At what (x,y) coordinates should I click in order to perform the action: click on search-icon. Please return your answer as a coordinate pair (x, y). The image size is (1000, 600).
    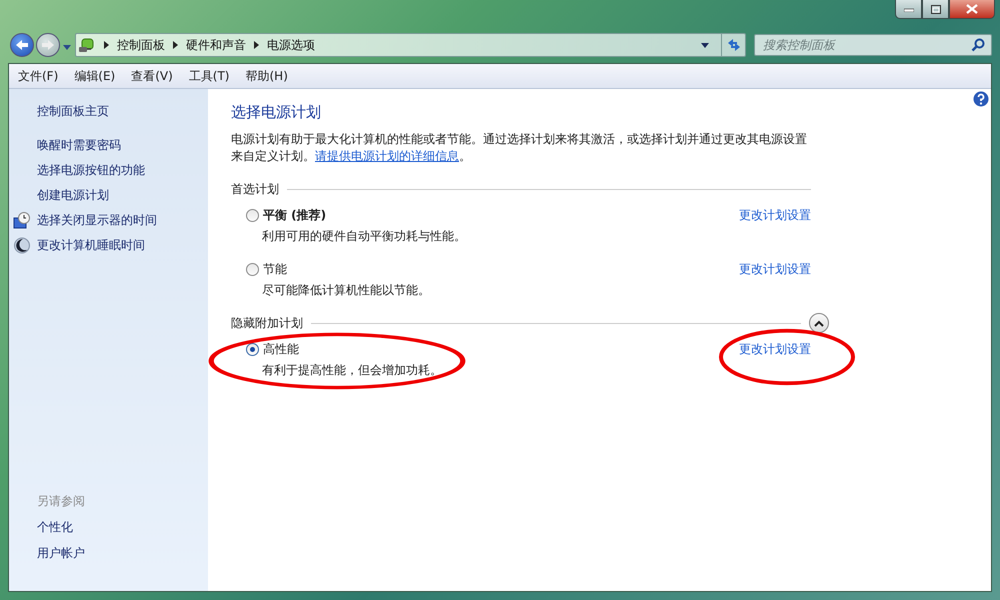
    Looking at the image, I should click on (978, 45).